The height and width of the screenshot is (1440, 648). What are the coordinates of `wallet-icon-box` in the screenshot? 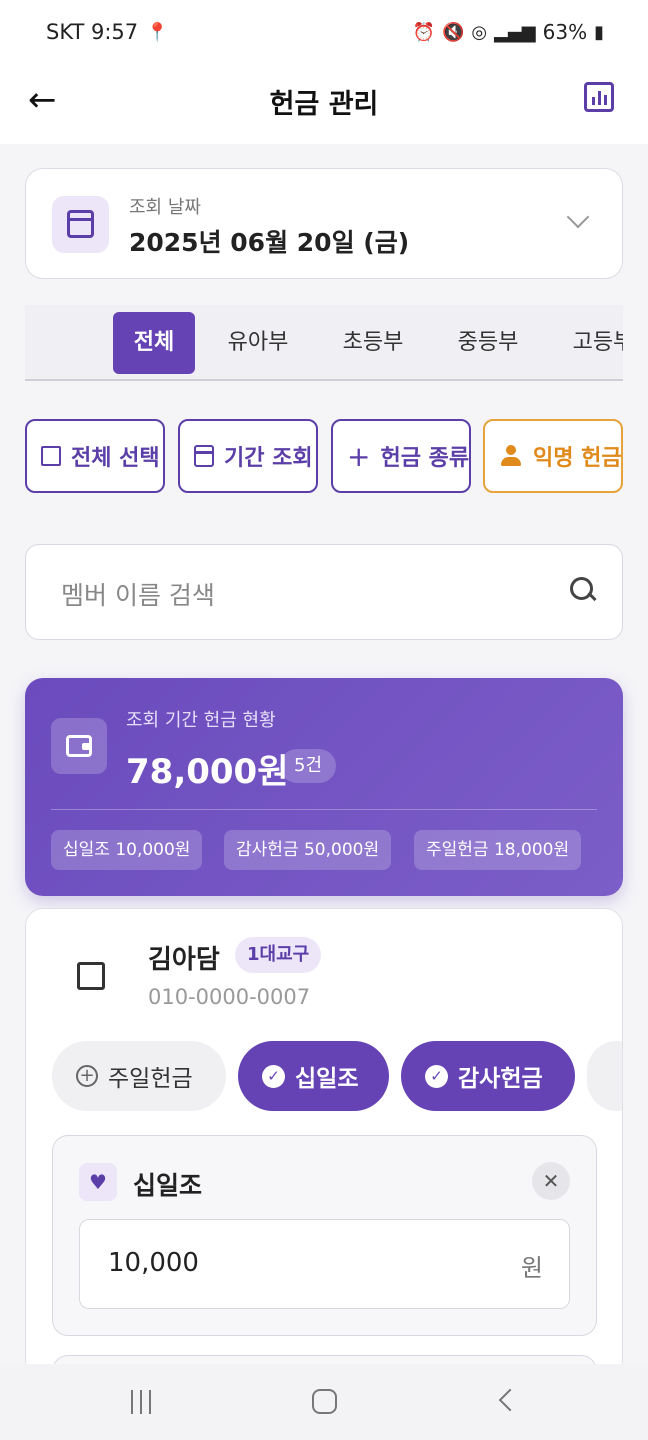 It's located at (79, 746).